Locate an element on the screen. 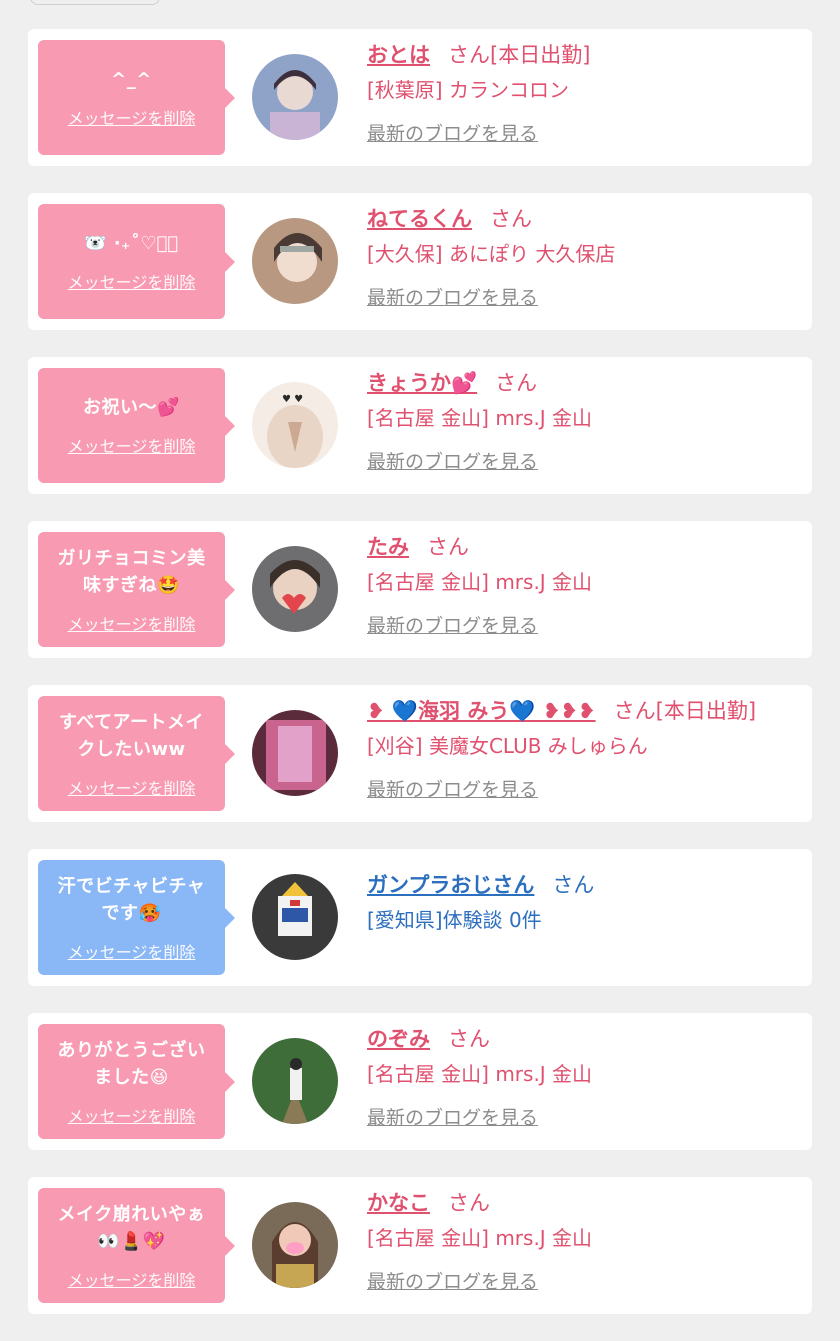 The height and width of the screenshot is (1341, 840). user-name-link: おとは is located at coordinates (398, 55).